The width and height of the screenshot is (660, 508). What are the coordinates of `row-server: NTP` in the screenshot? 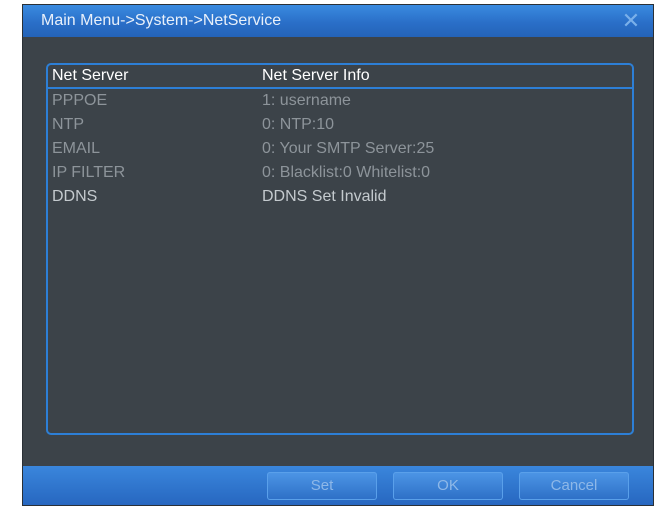 It's located at (68, 124).